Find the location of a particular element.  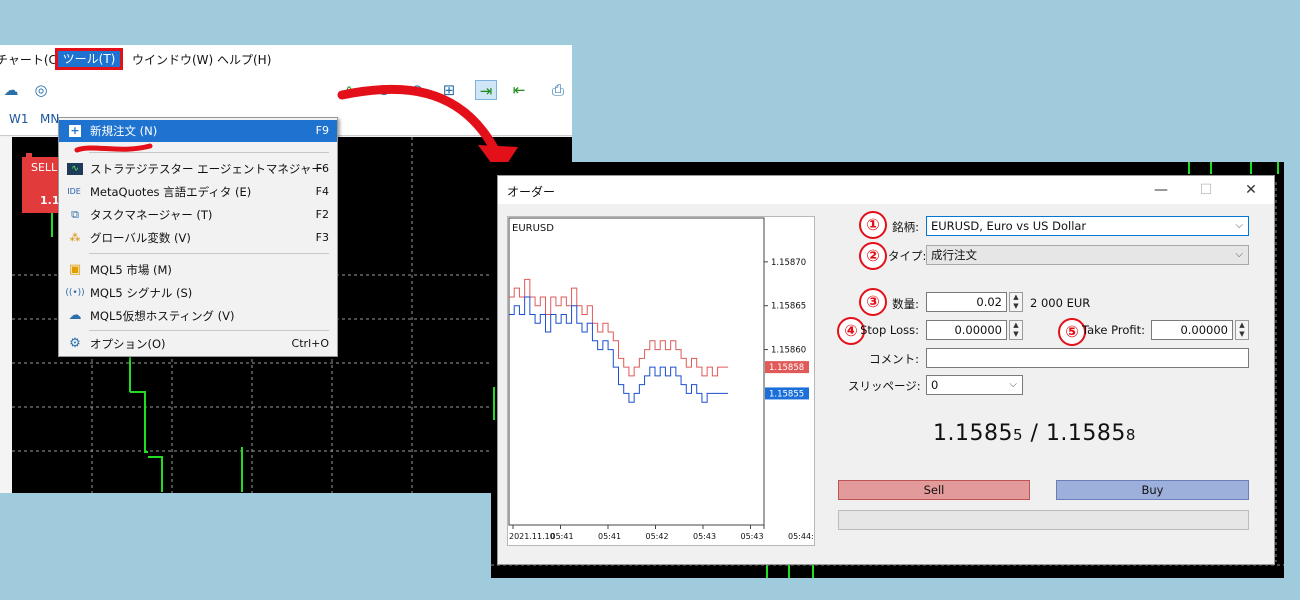

sell-button: Sell is located at coordinates (934, 490).